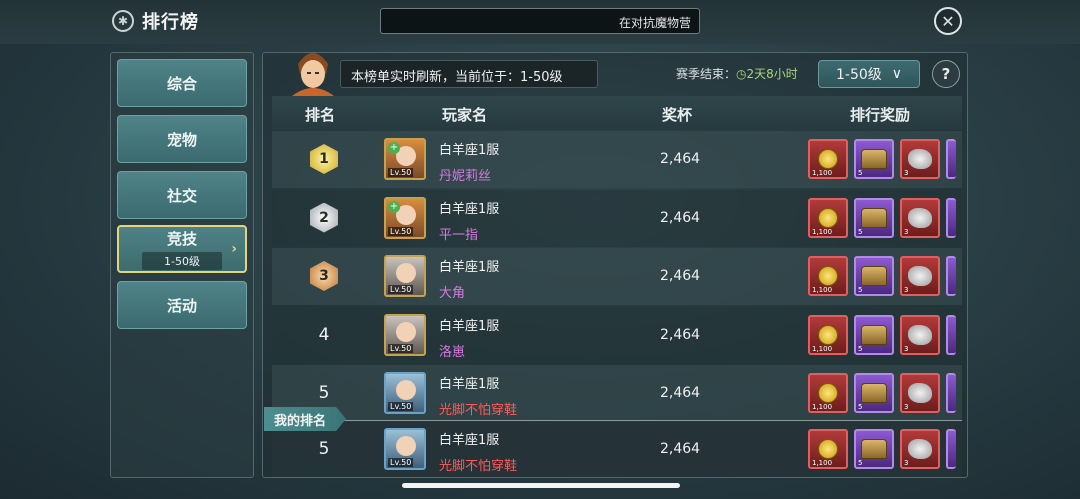 This screenshot has height=499, width=1080. What do you see at coordinates (182, 261) in the screenshot?
I see `sidebar-item-sublabel: 1-50级` at bounding box center [182, 261].